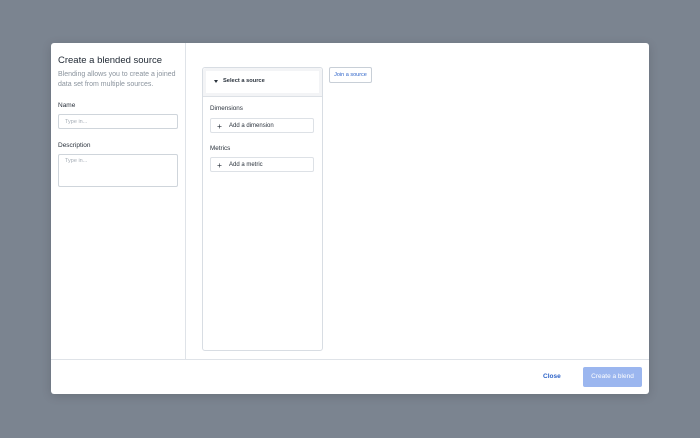  Describe the element at coordinates (226, 108) in the screenshot. I see `dimensions-label: Dimensions` at that location.